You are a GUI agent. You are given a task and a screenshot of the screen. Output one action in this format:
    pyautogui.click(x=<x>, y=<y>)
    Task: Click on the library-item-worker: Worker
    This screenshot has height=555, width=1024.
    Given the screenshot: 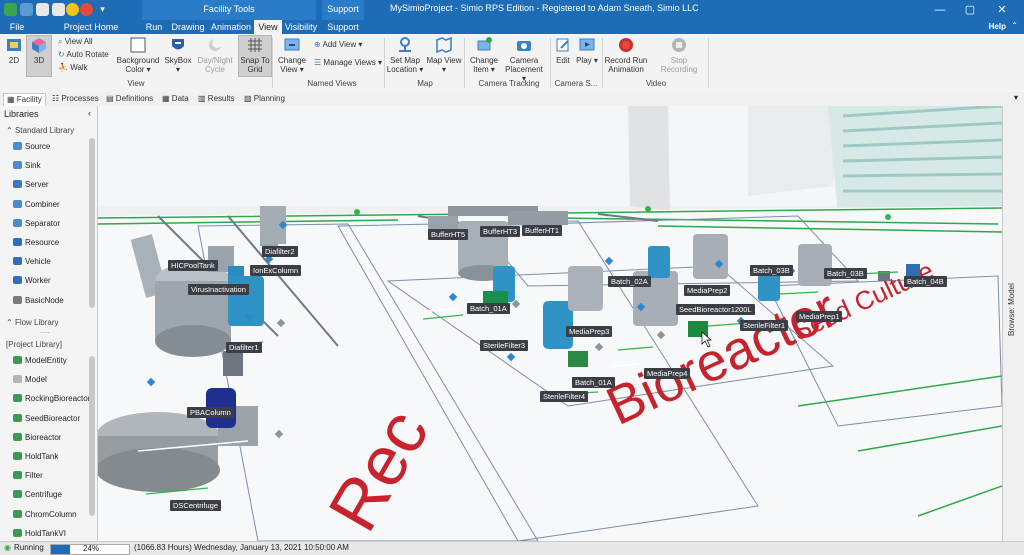 What is the action you would take?
    pyautogui.click(x=32, y=281)
    